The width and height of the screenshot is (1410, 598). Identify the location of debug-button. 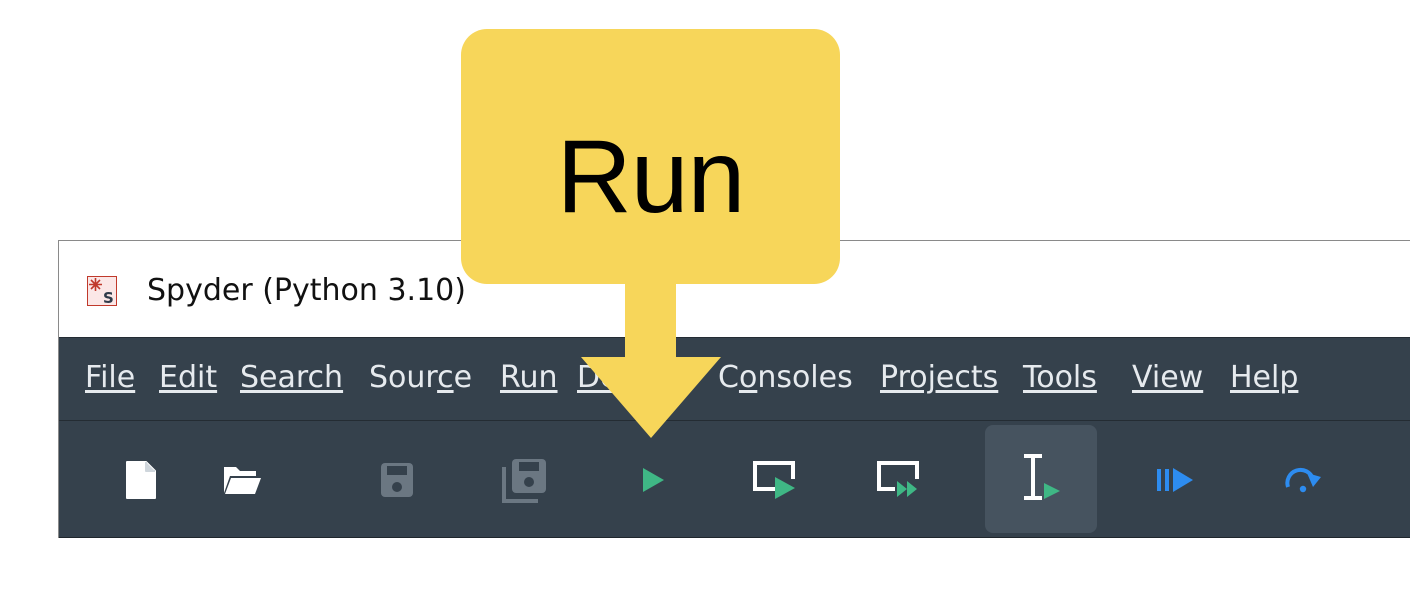
(1175, 479).